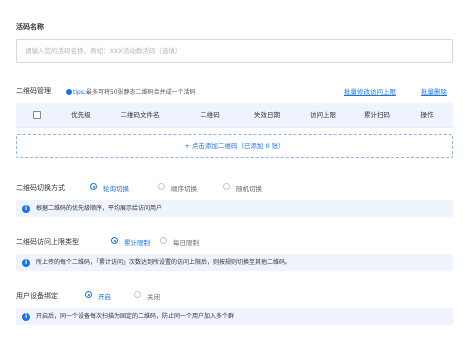  Describe the element at coordinates (114, 240) in the screenshot. I see `access-limit-cumulative-radio` at that location.